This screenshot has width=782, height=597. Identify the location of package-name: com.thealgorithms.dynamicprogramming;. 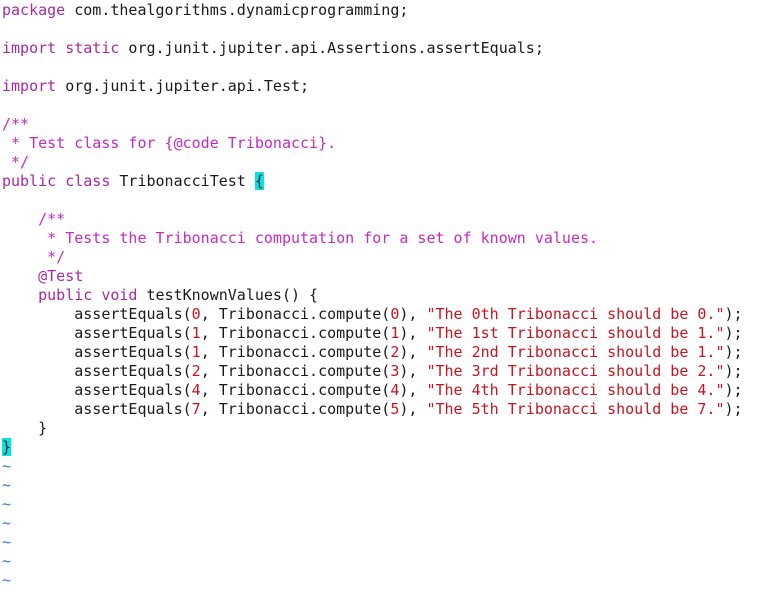
(237, 10).